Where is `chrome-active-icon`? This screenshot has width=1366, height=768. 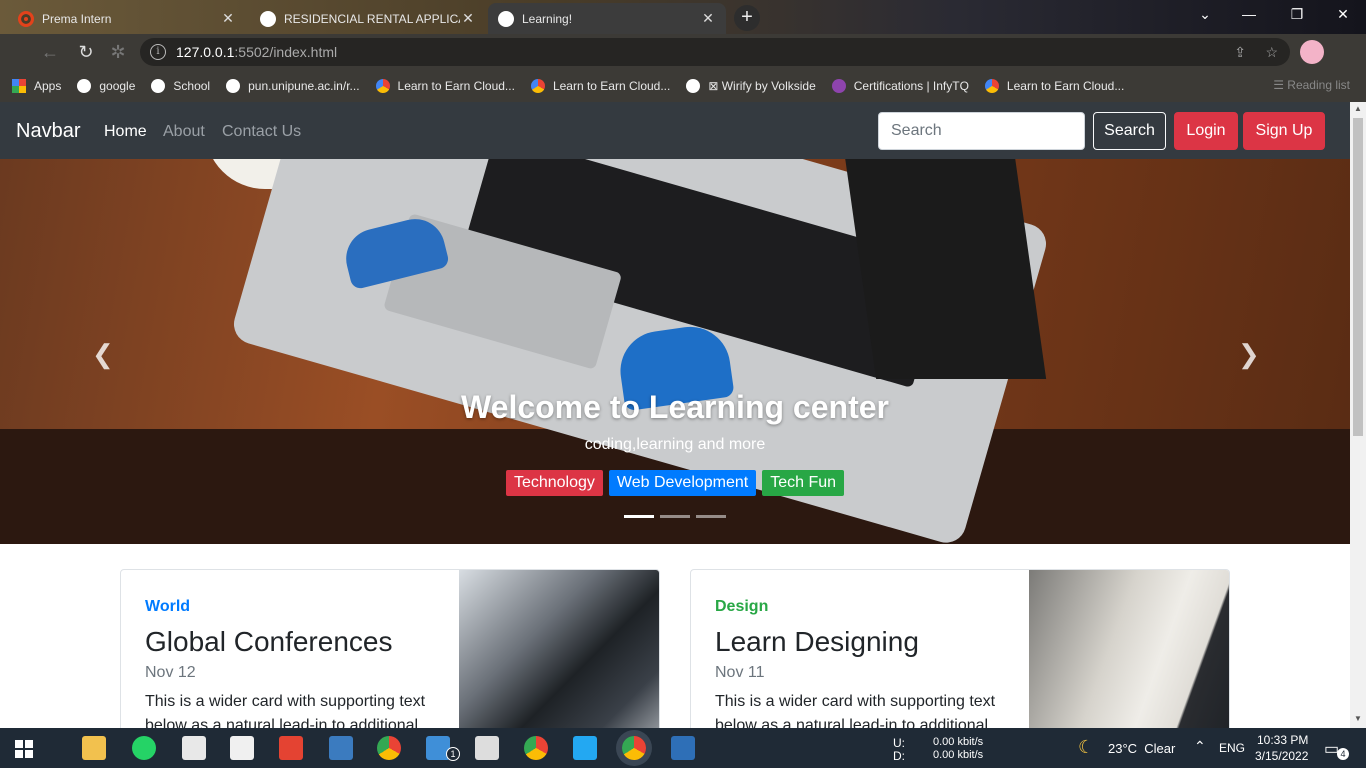
chrome-active-icon is located at coordinates (634, 748).